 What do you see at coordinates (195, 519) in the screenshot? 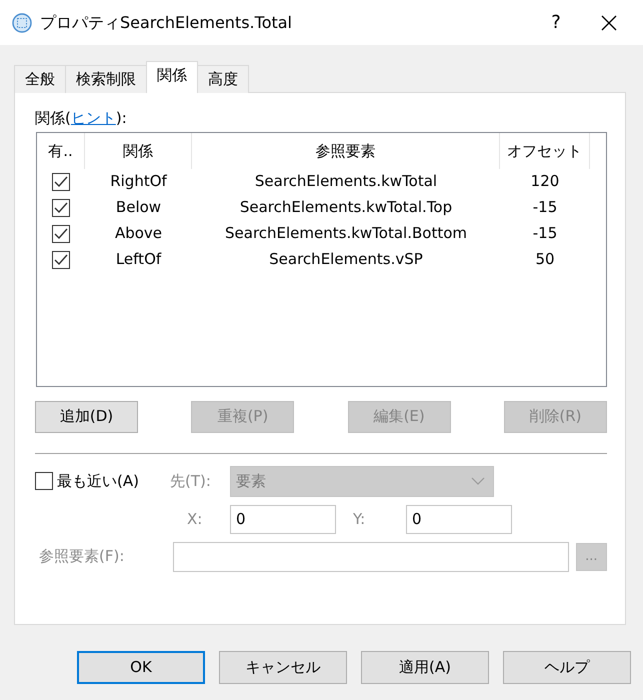
I see `x-label: X:` at bounding box center [195, 519].